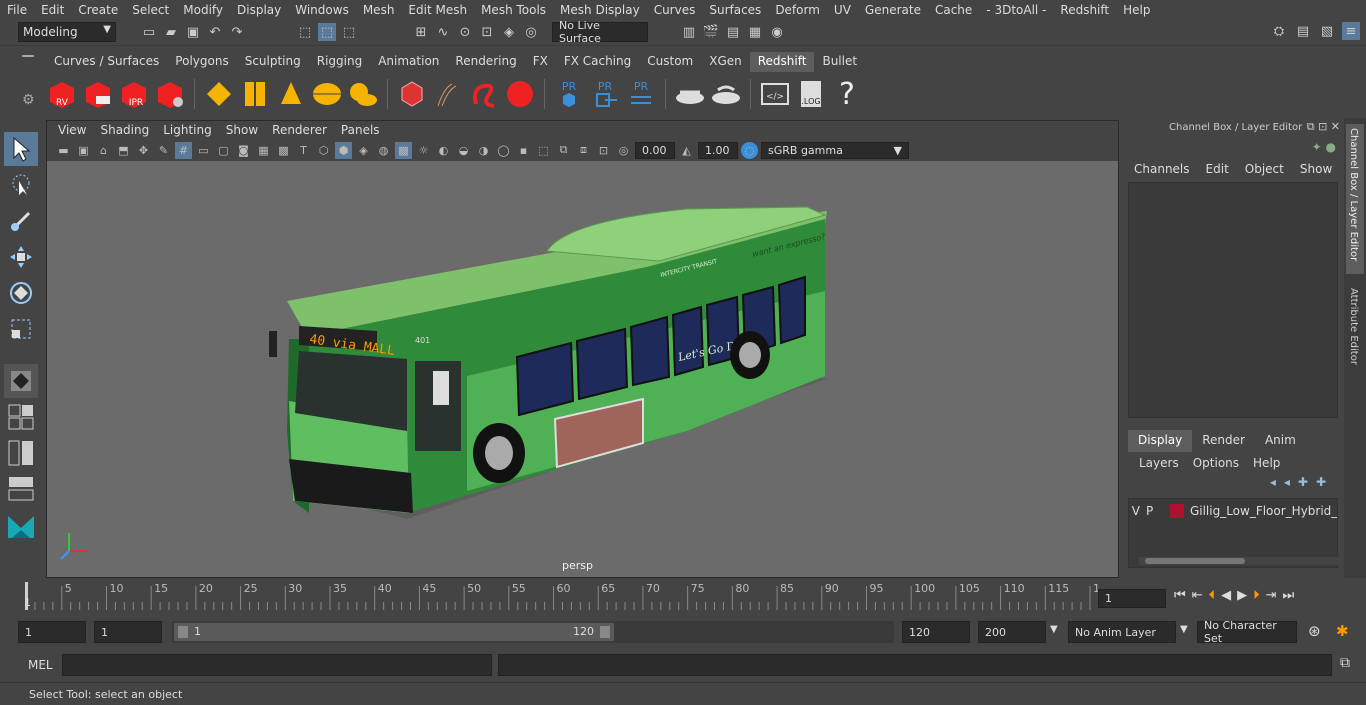  What do you see at coordinates (600, 32) in the screenshot?
I see `live-surface-field: No Live Surface` at bounding box center [600, 32].